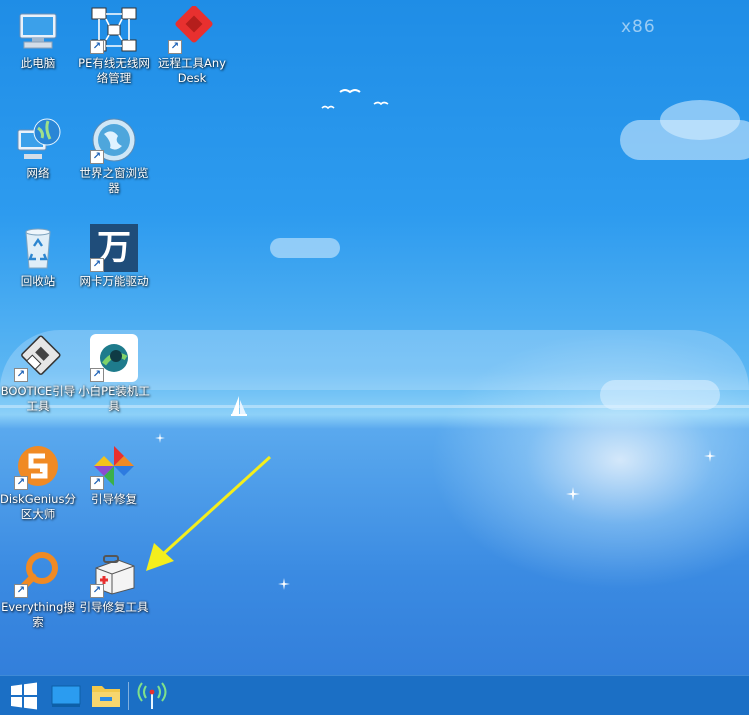  Describe the element at coordinates (114, 466) in the screenshot. I see `pinwheel-repair-icon: ↗` at that location.